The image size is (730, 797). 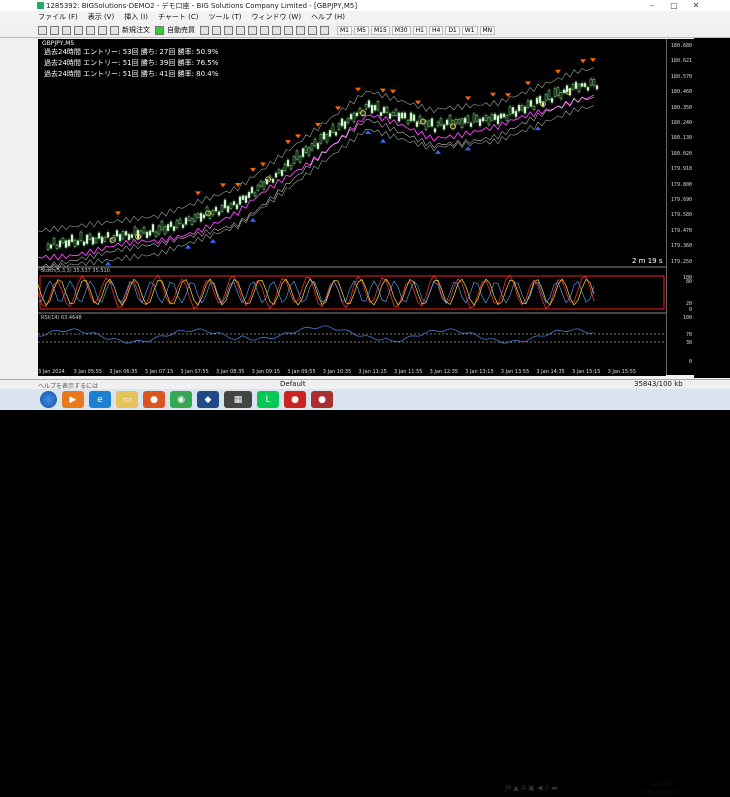 What do you see at coordinates (238, 399) in the screenshot?
I see `mt4-taskbar-icon: ▦` at bounding box center [238, 399].